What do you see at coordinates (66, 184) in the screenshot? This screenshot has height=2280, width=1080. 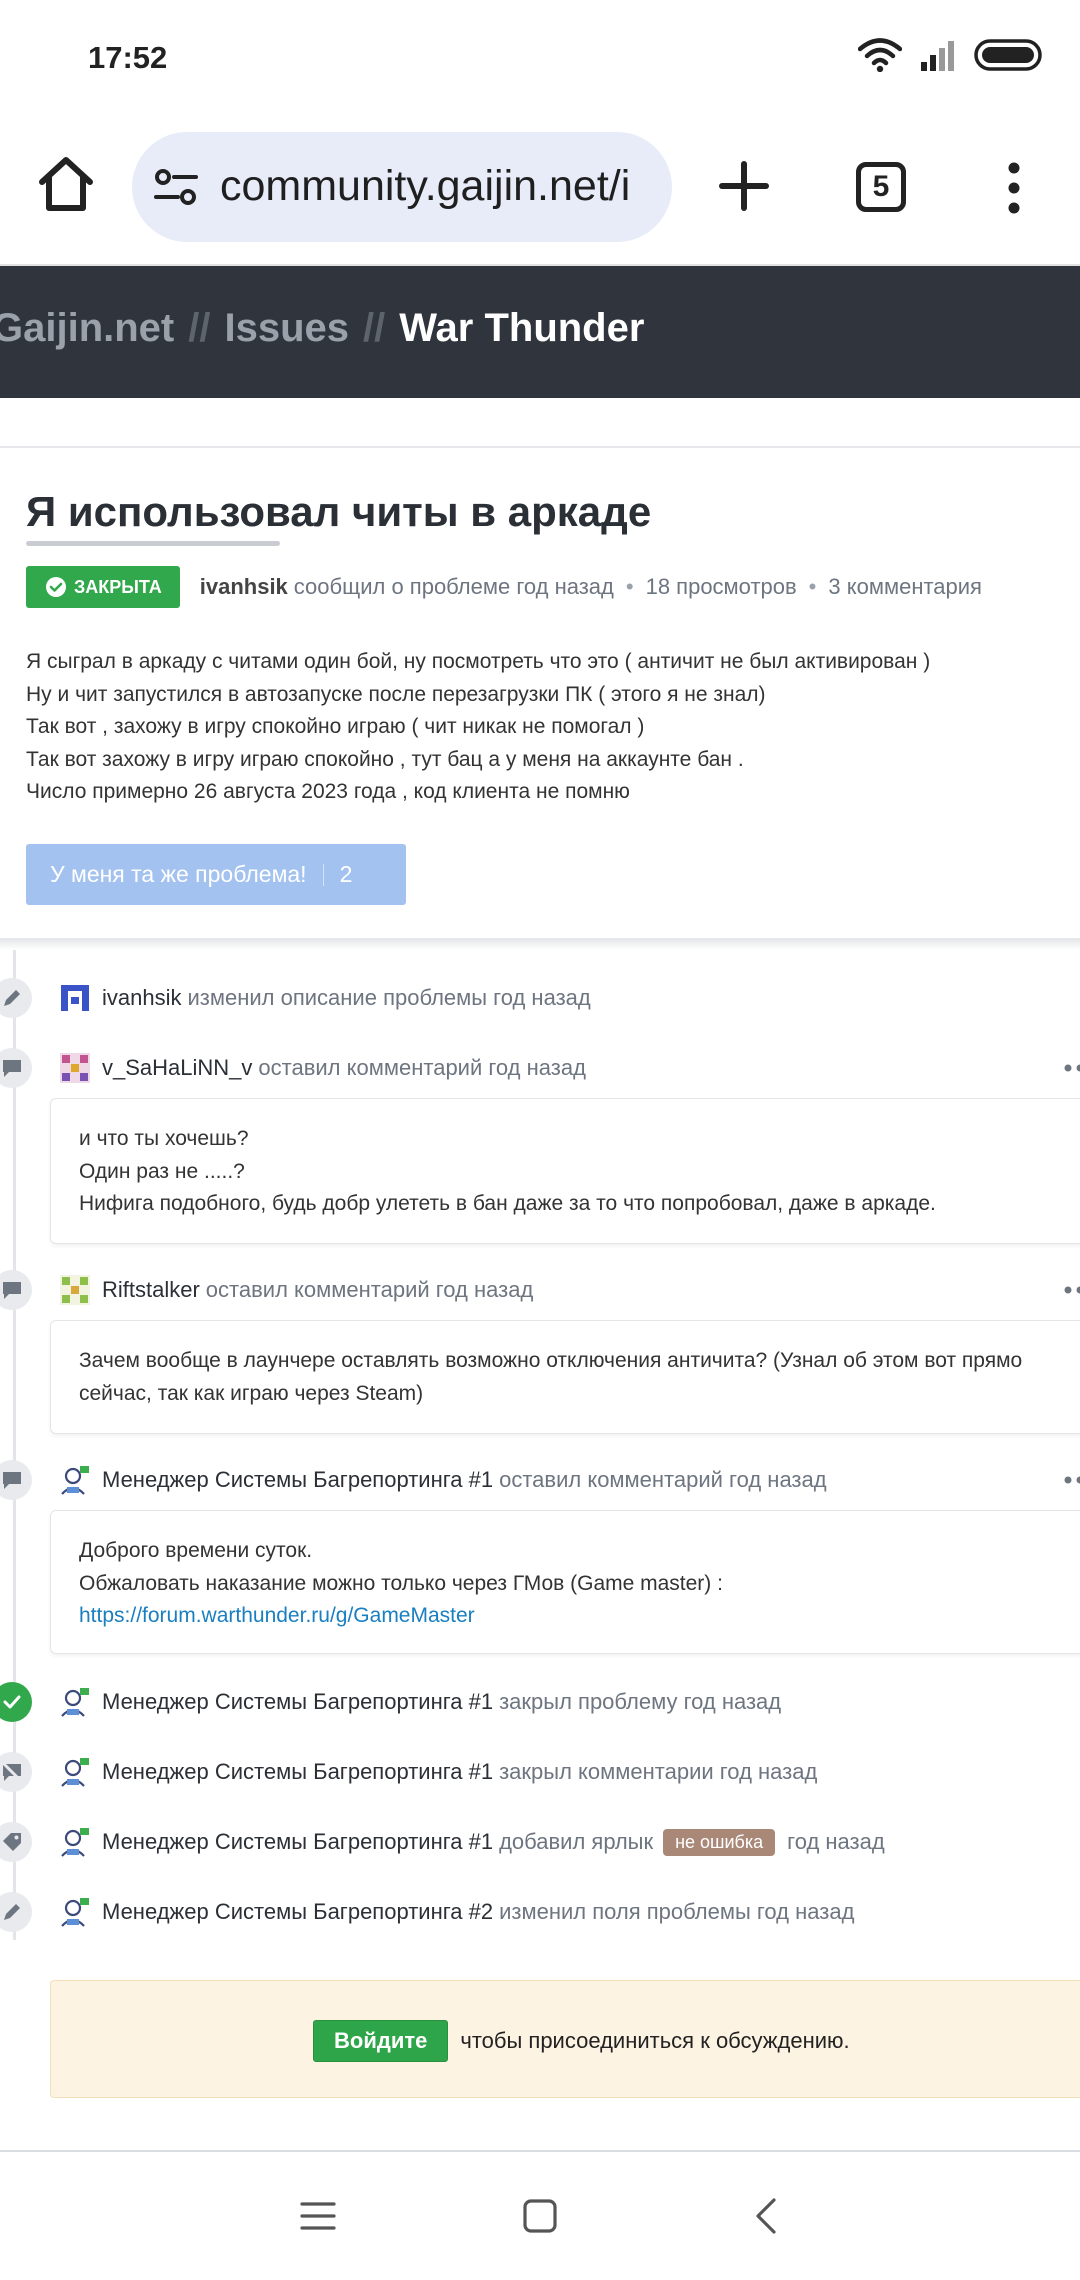 I see `home-icon` at bounding box center [66, 184].